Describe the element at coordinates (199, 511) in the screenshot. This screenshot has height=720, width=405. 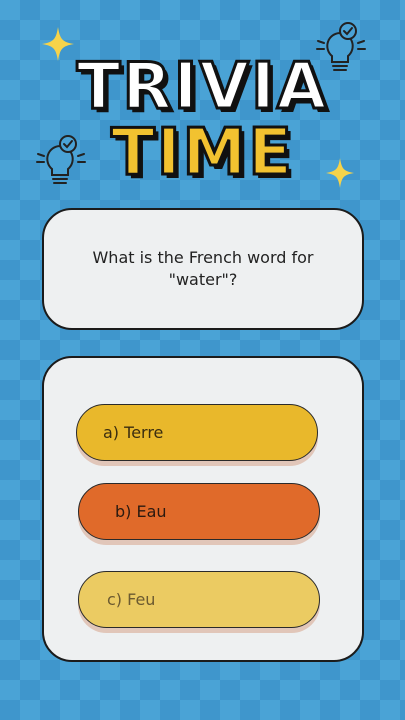
I see `answer-option-b: b) Eau` at that location.